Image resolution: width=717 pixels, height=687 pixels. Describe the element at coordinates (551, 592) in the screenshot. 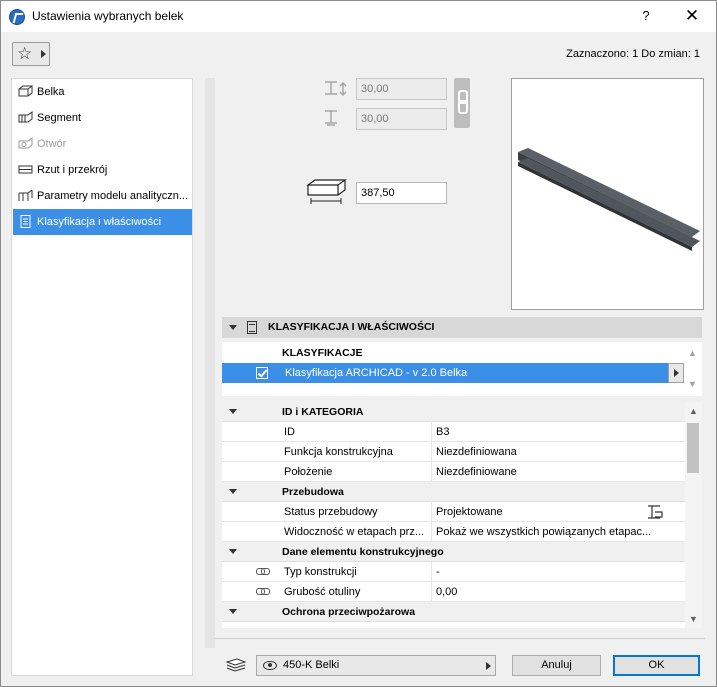

I see `property-value: 0,00` at that location.